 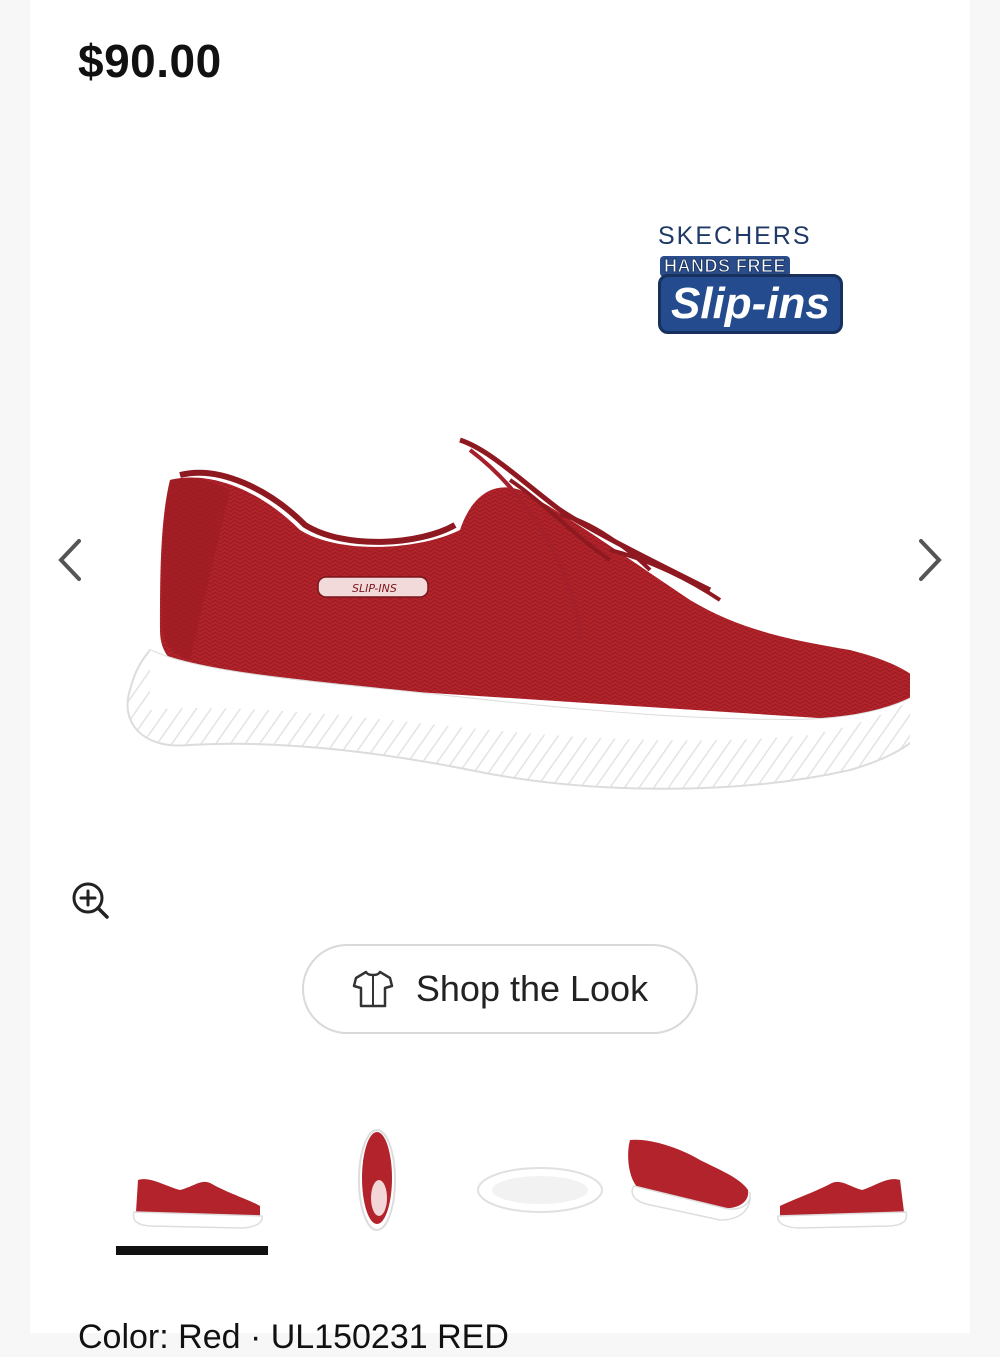 I want to click on svg-text: SLIP-INS, so click(x=374, y=588).